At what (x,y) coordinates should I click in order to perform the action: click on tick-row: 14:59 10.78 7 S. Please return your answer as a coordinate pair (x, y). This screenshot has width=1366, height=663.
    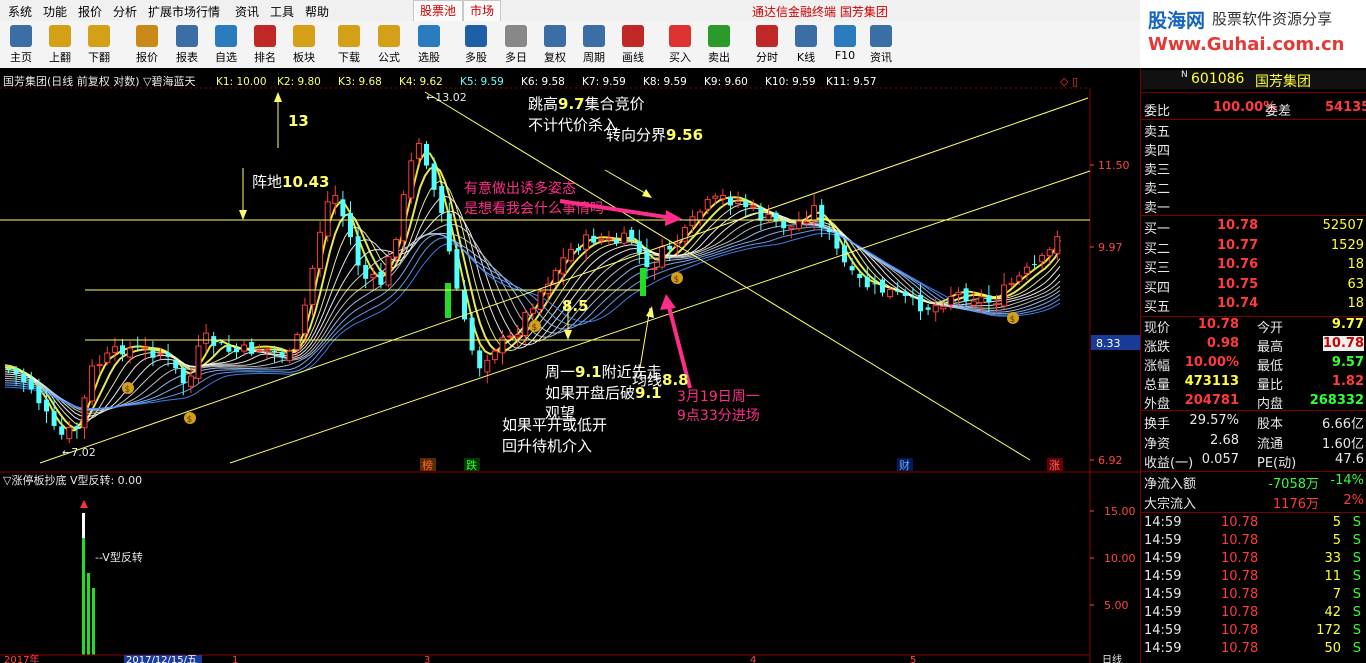
    Looking at the image, I should click on (1253, 595).